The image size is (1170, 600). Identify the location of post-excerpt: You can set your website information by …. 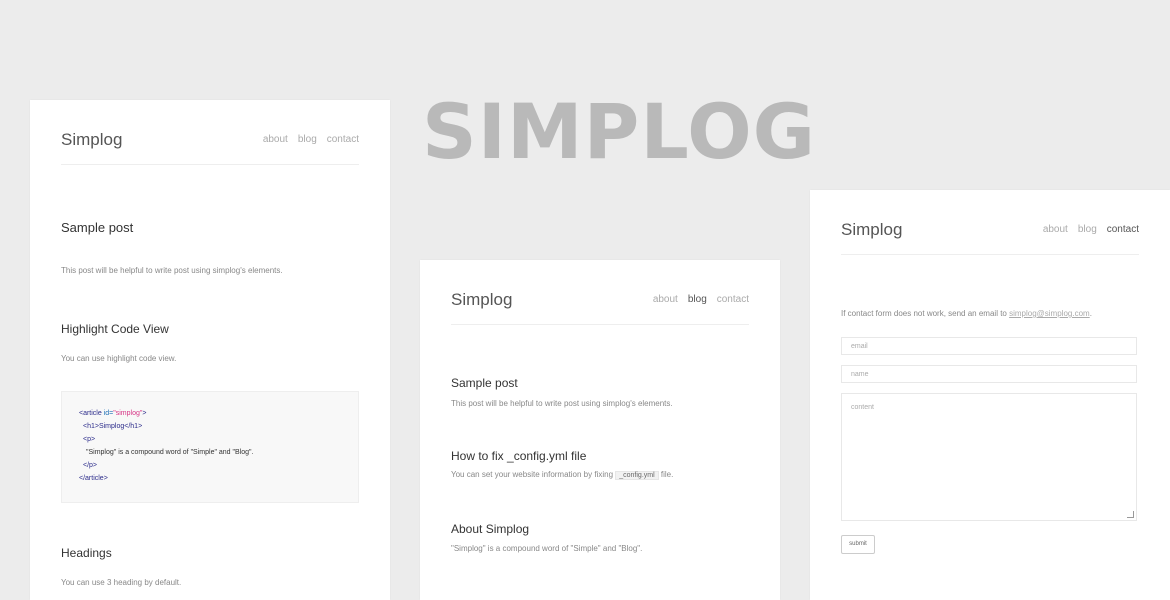
(562, 475).